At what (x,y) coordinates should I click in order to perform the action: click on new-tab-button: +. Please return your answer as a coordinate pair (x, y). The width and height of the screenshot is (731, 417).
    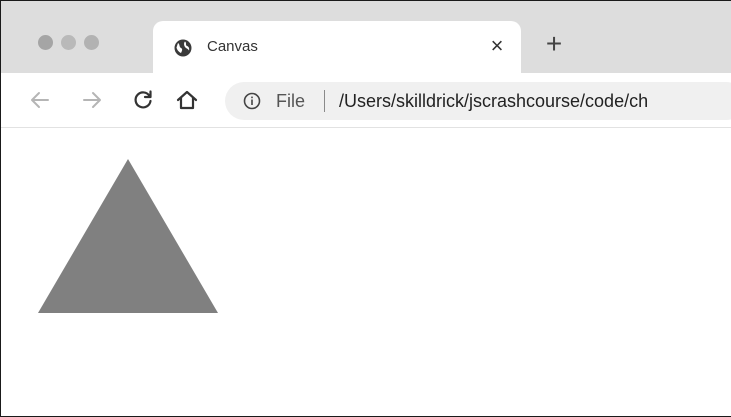
    Looking at the image, I should click on (554, 44).